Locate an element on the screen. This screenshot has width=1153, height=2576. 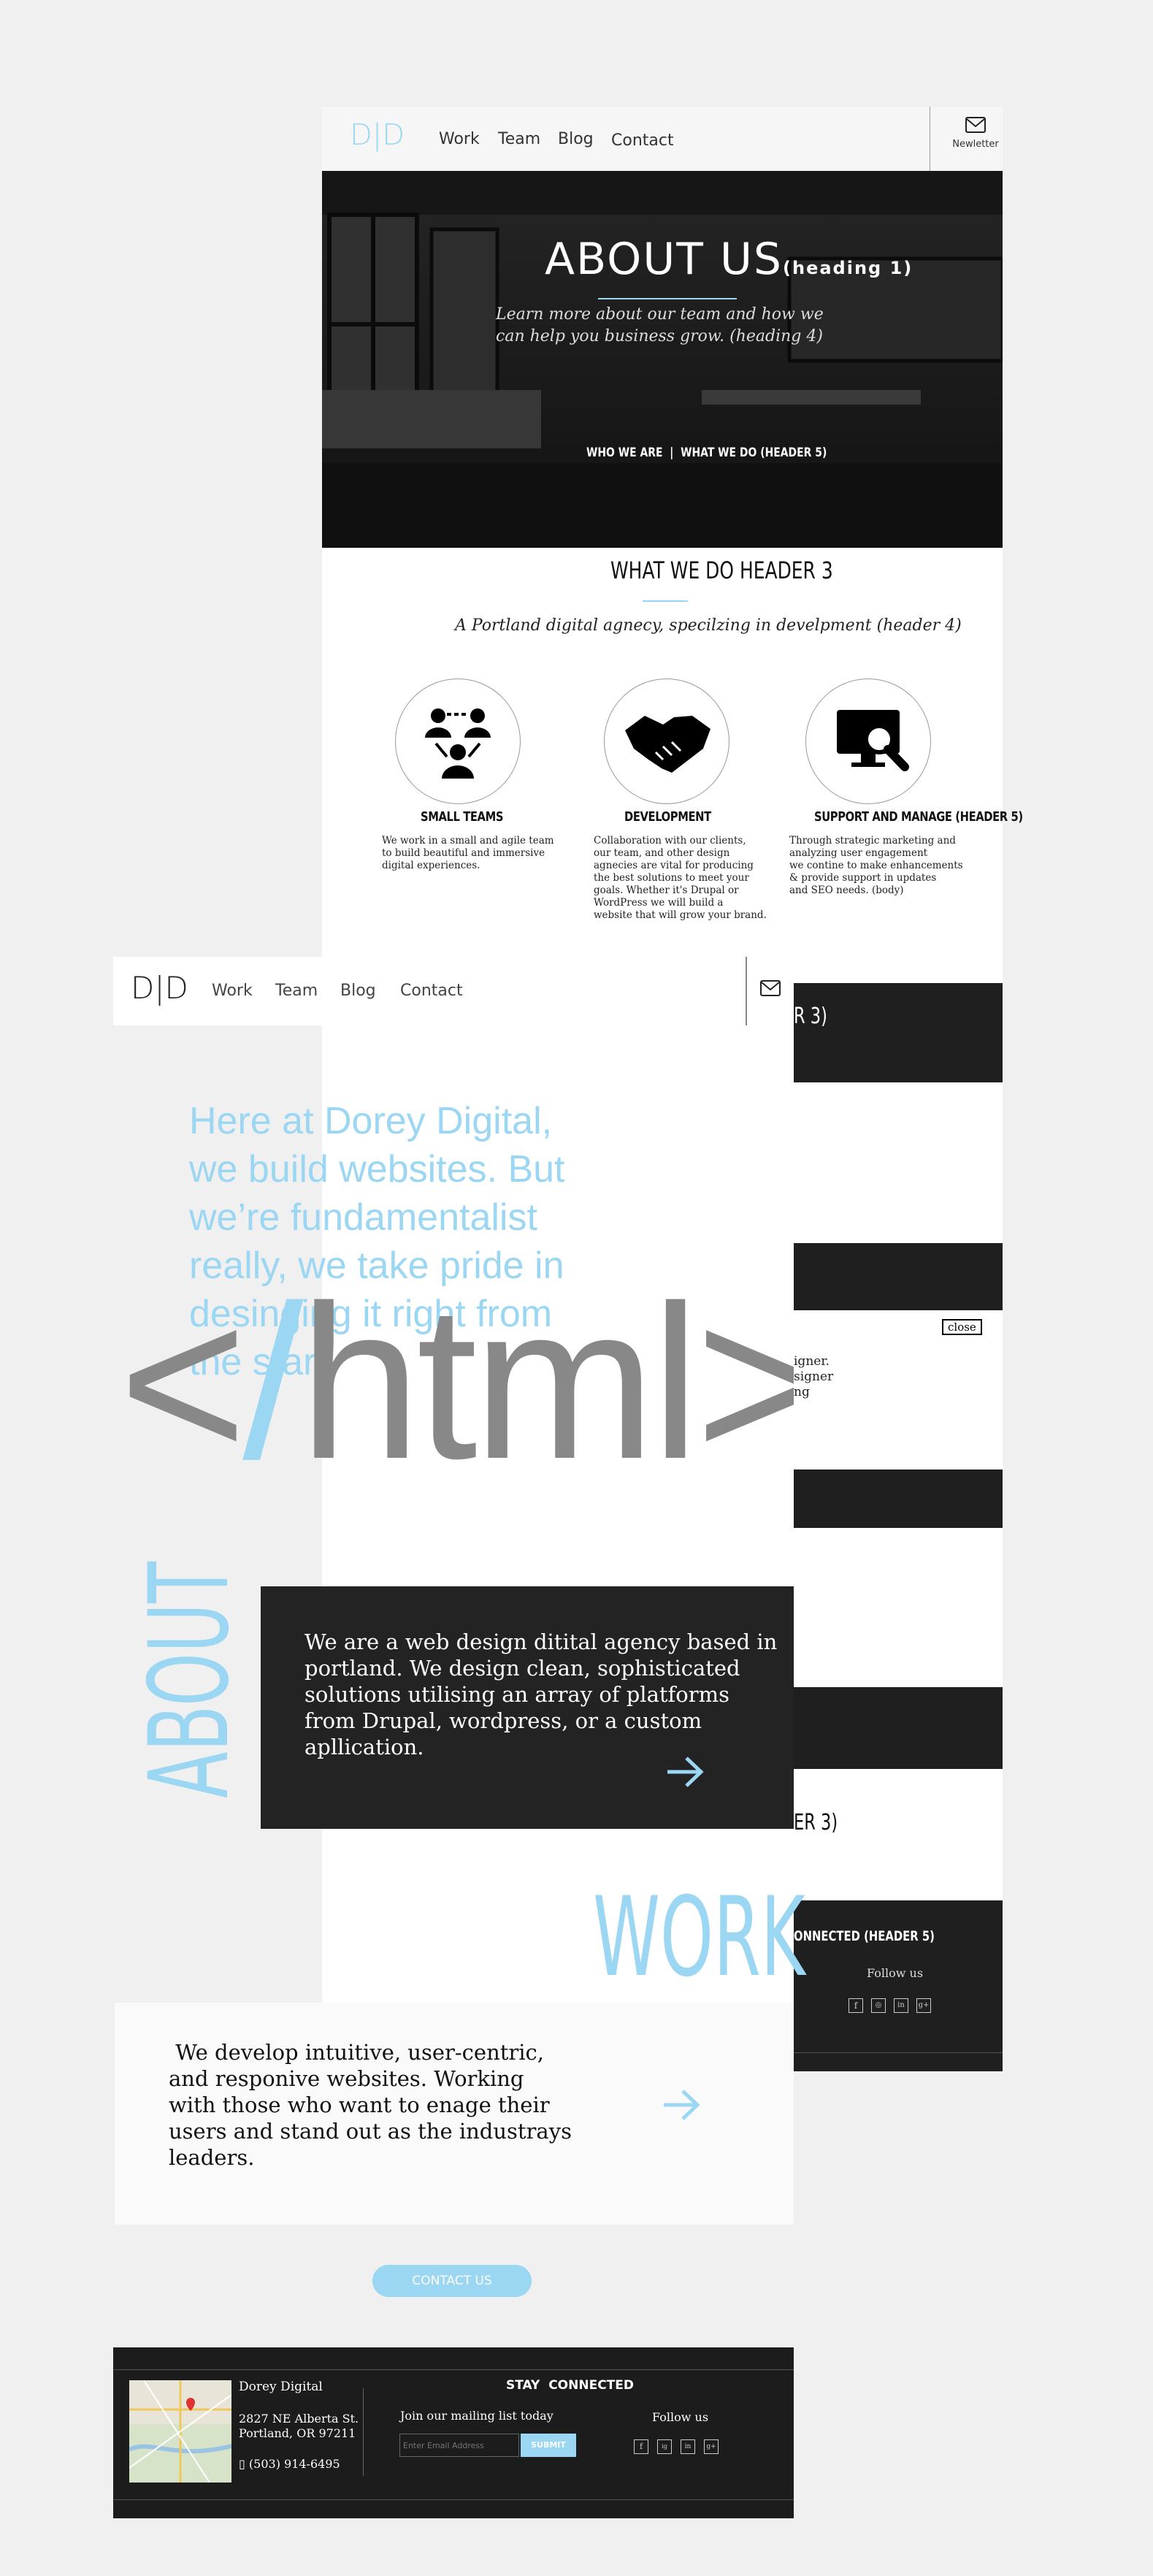
service-circle-teams is located at coordinates (458, 741).